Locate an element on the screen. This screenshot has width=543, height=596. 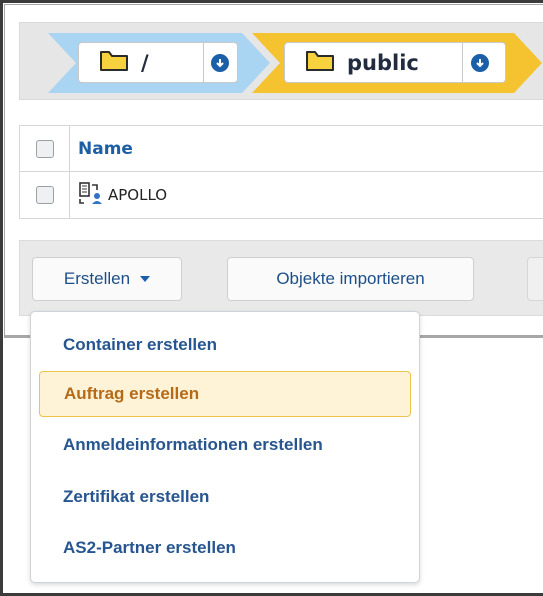
table-header-row: Name is located at coordinates (281, 149).